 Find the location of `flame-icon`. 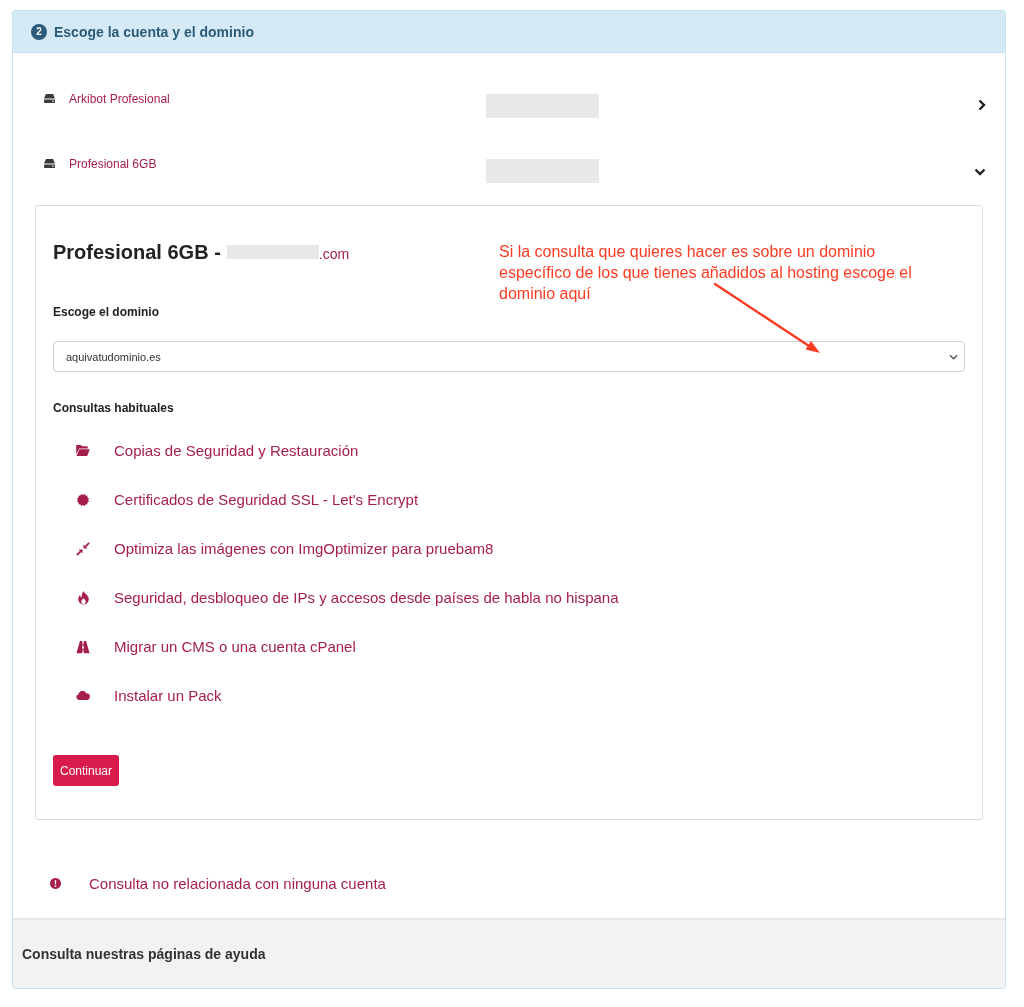

flame-icon is located at coordinates (83, 597).